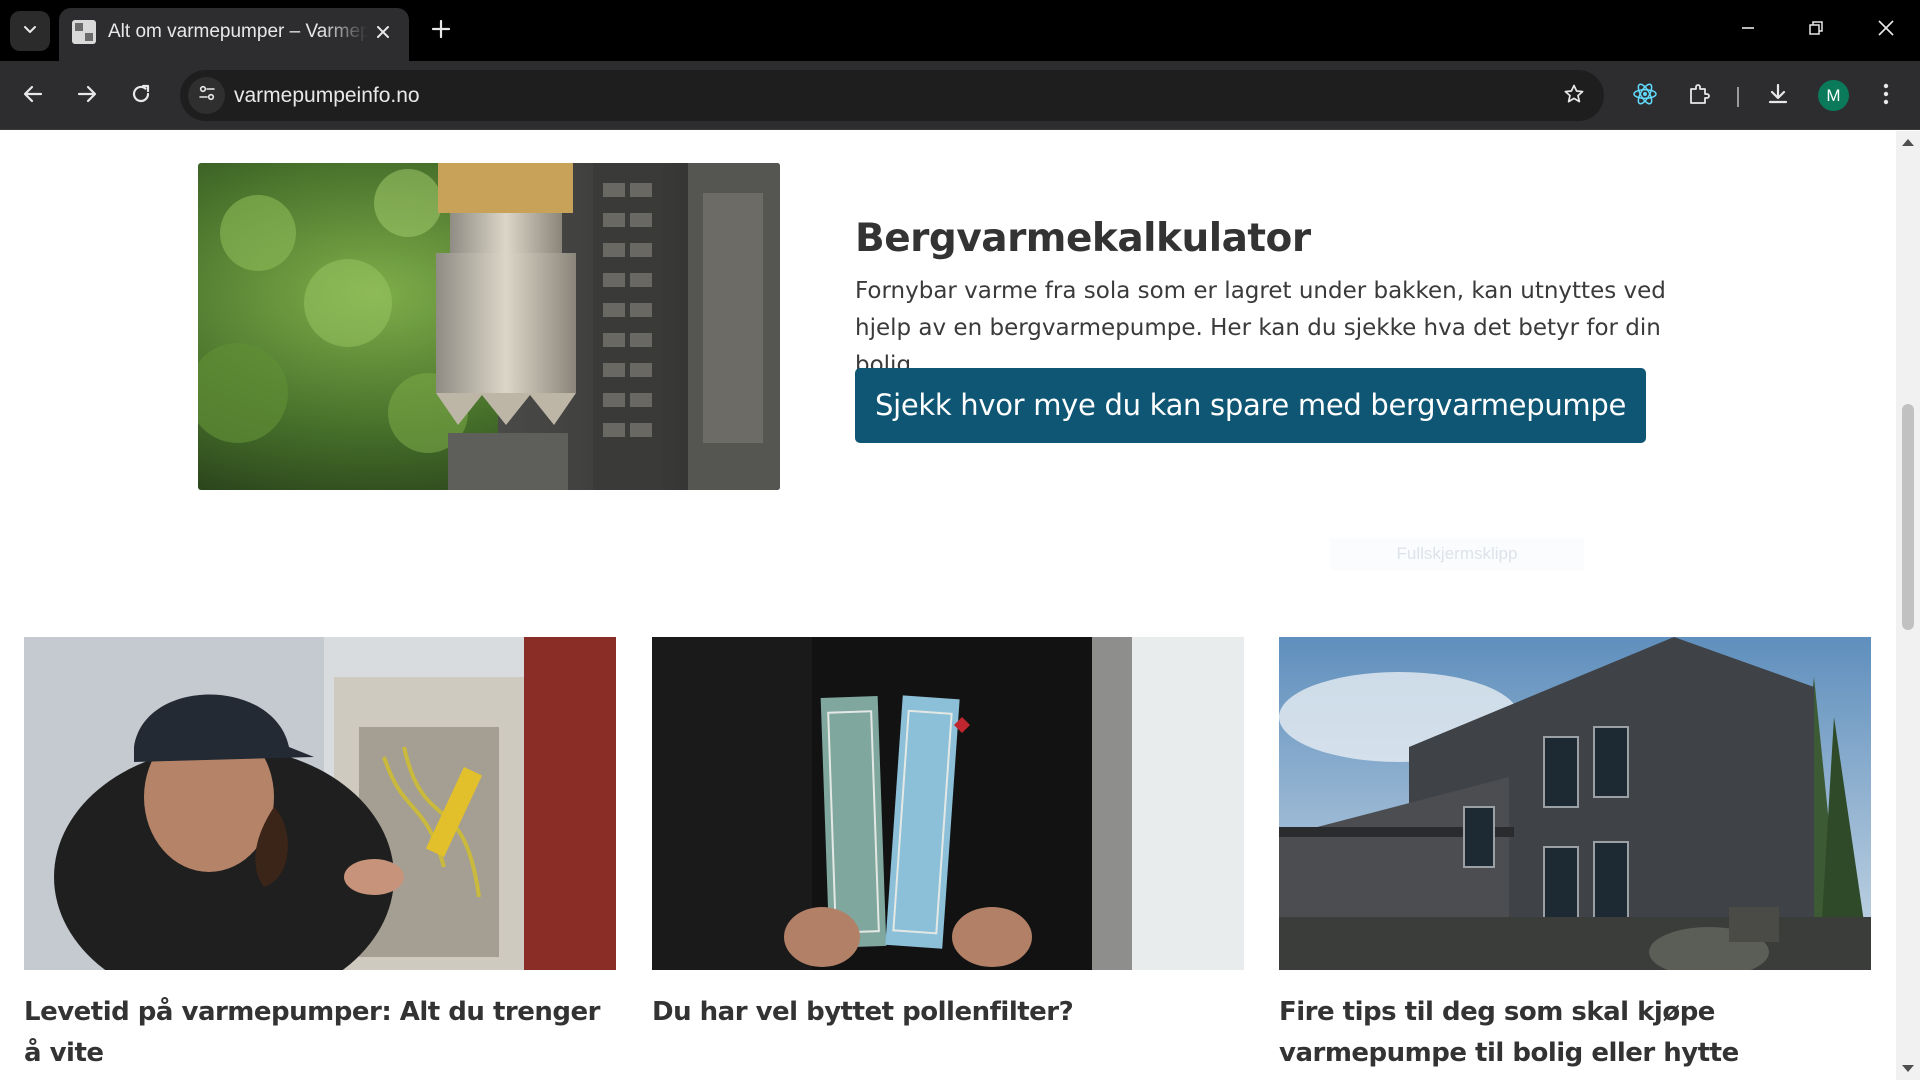 This screenshot has height=1080, width=1920. Describe the element at coordinates (320, 803) in the screenshot. I see `technician-image` at that location.